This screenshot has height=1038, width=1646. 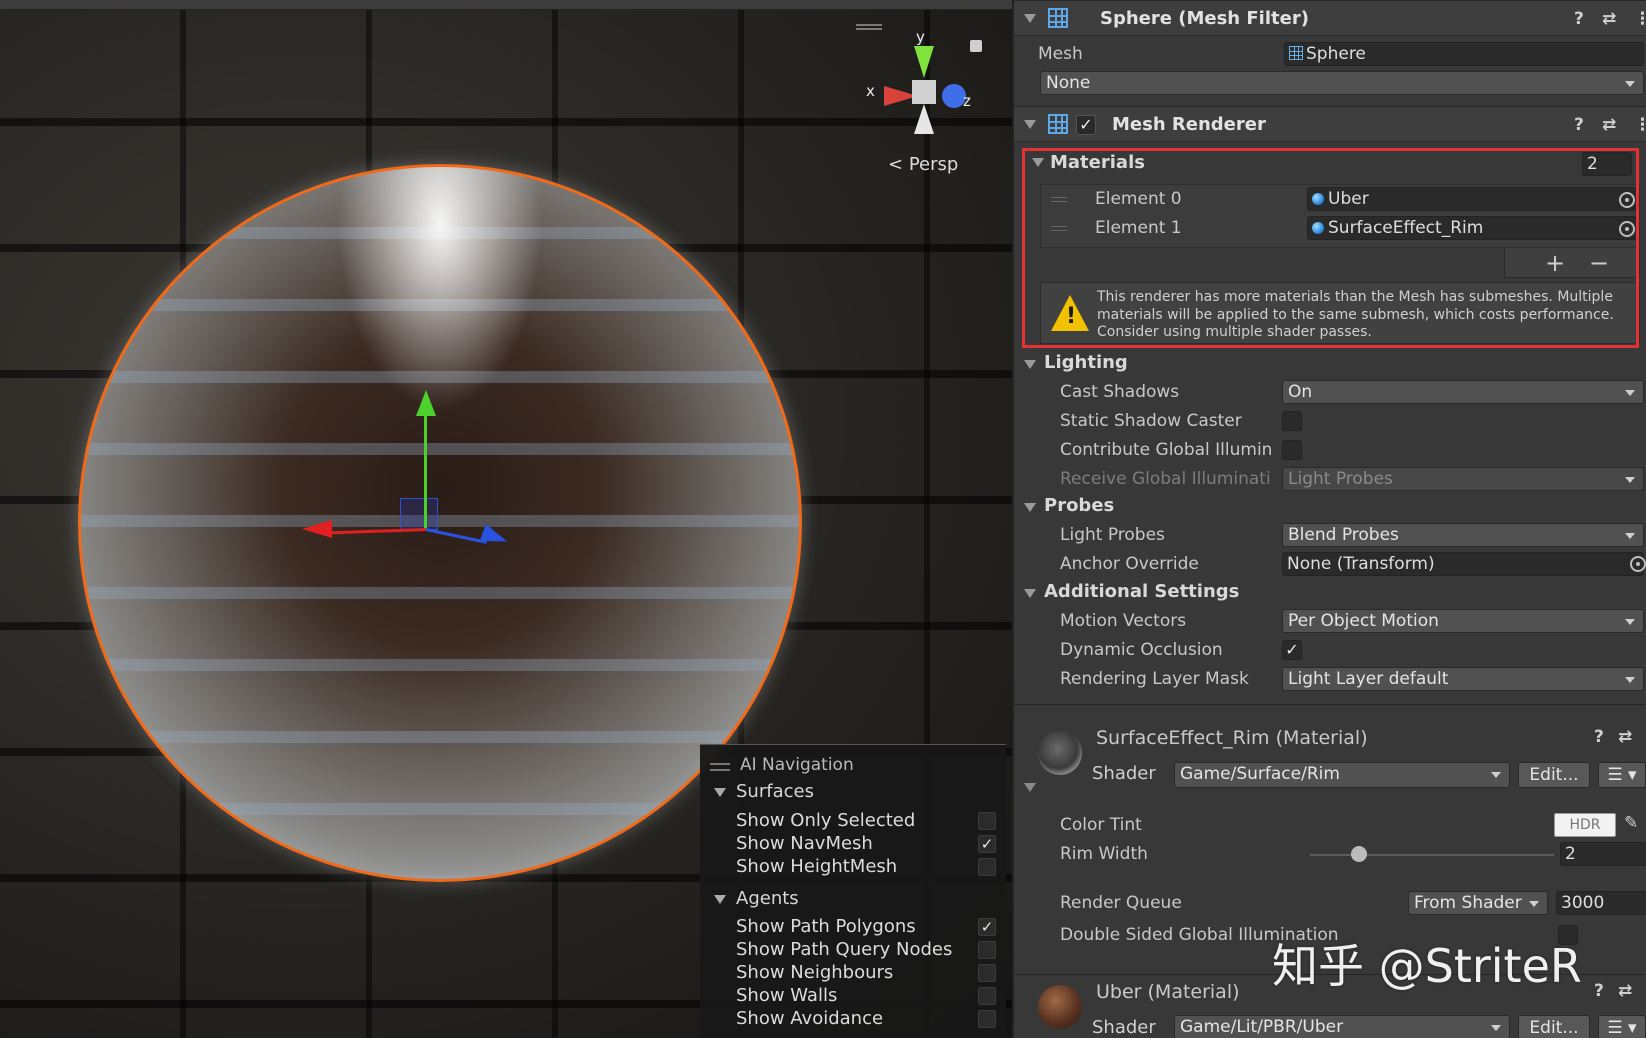 I want to click on mesh-renderer-header: ✓ Mesh Renderer ? ⇄ ⋮, so click(x=1330, y=124).